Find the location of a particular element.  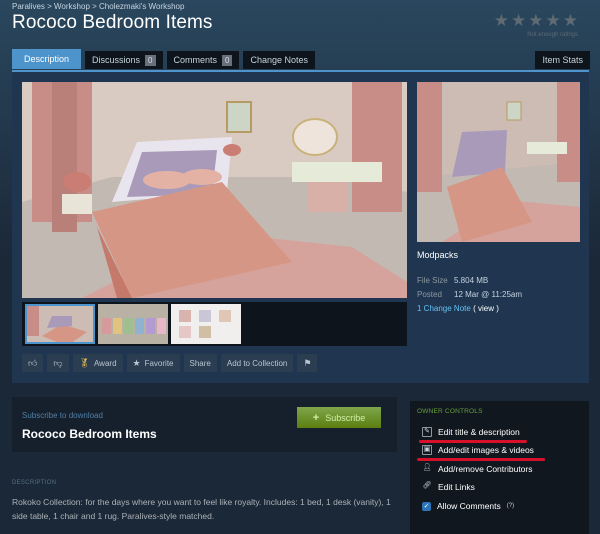

description-heading: DESCRIPTION is located at coordinates (34, 483).